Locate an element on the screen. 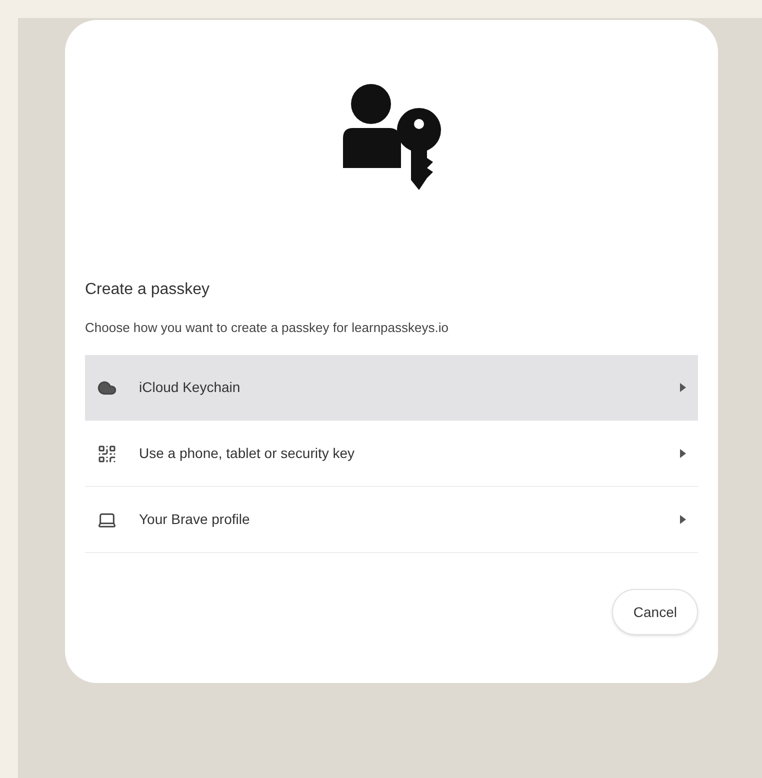 The width and height of the screenshot is (762, 778). dialog-title: Create a passkey is located at coordinates (148, 290).